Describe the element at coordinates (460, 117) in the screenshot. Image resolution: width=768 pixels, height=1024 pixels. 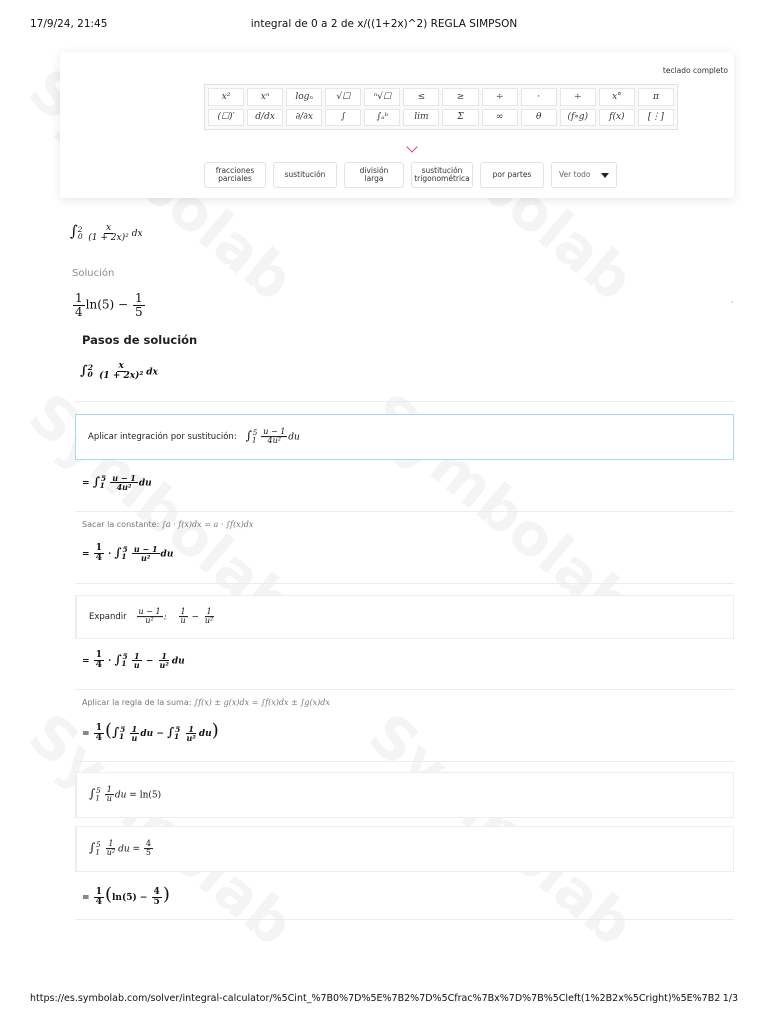
I see `key-sum: Σ` at that location.